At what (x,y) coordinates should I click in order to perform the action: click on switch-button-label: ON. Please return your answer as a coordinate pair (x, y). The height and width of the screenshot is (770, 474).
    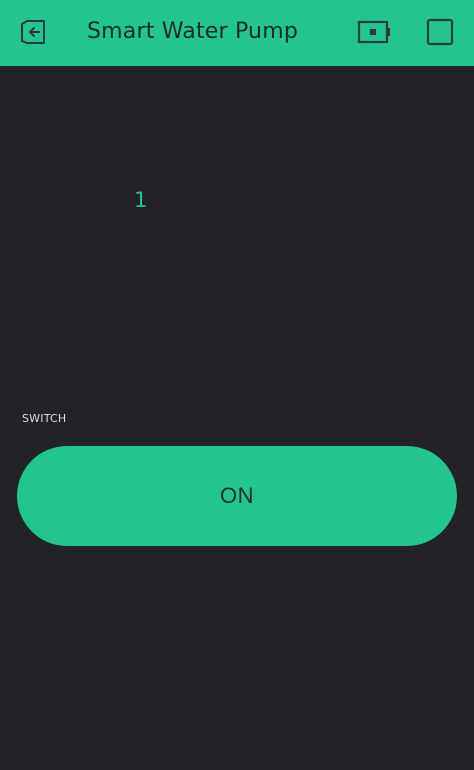
    Looking at the image, I should click on (237, 495).